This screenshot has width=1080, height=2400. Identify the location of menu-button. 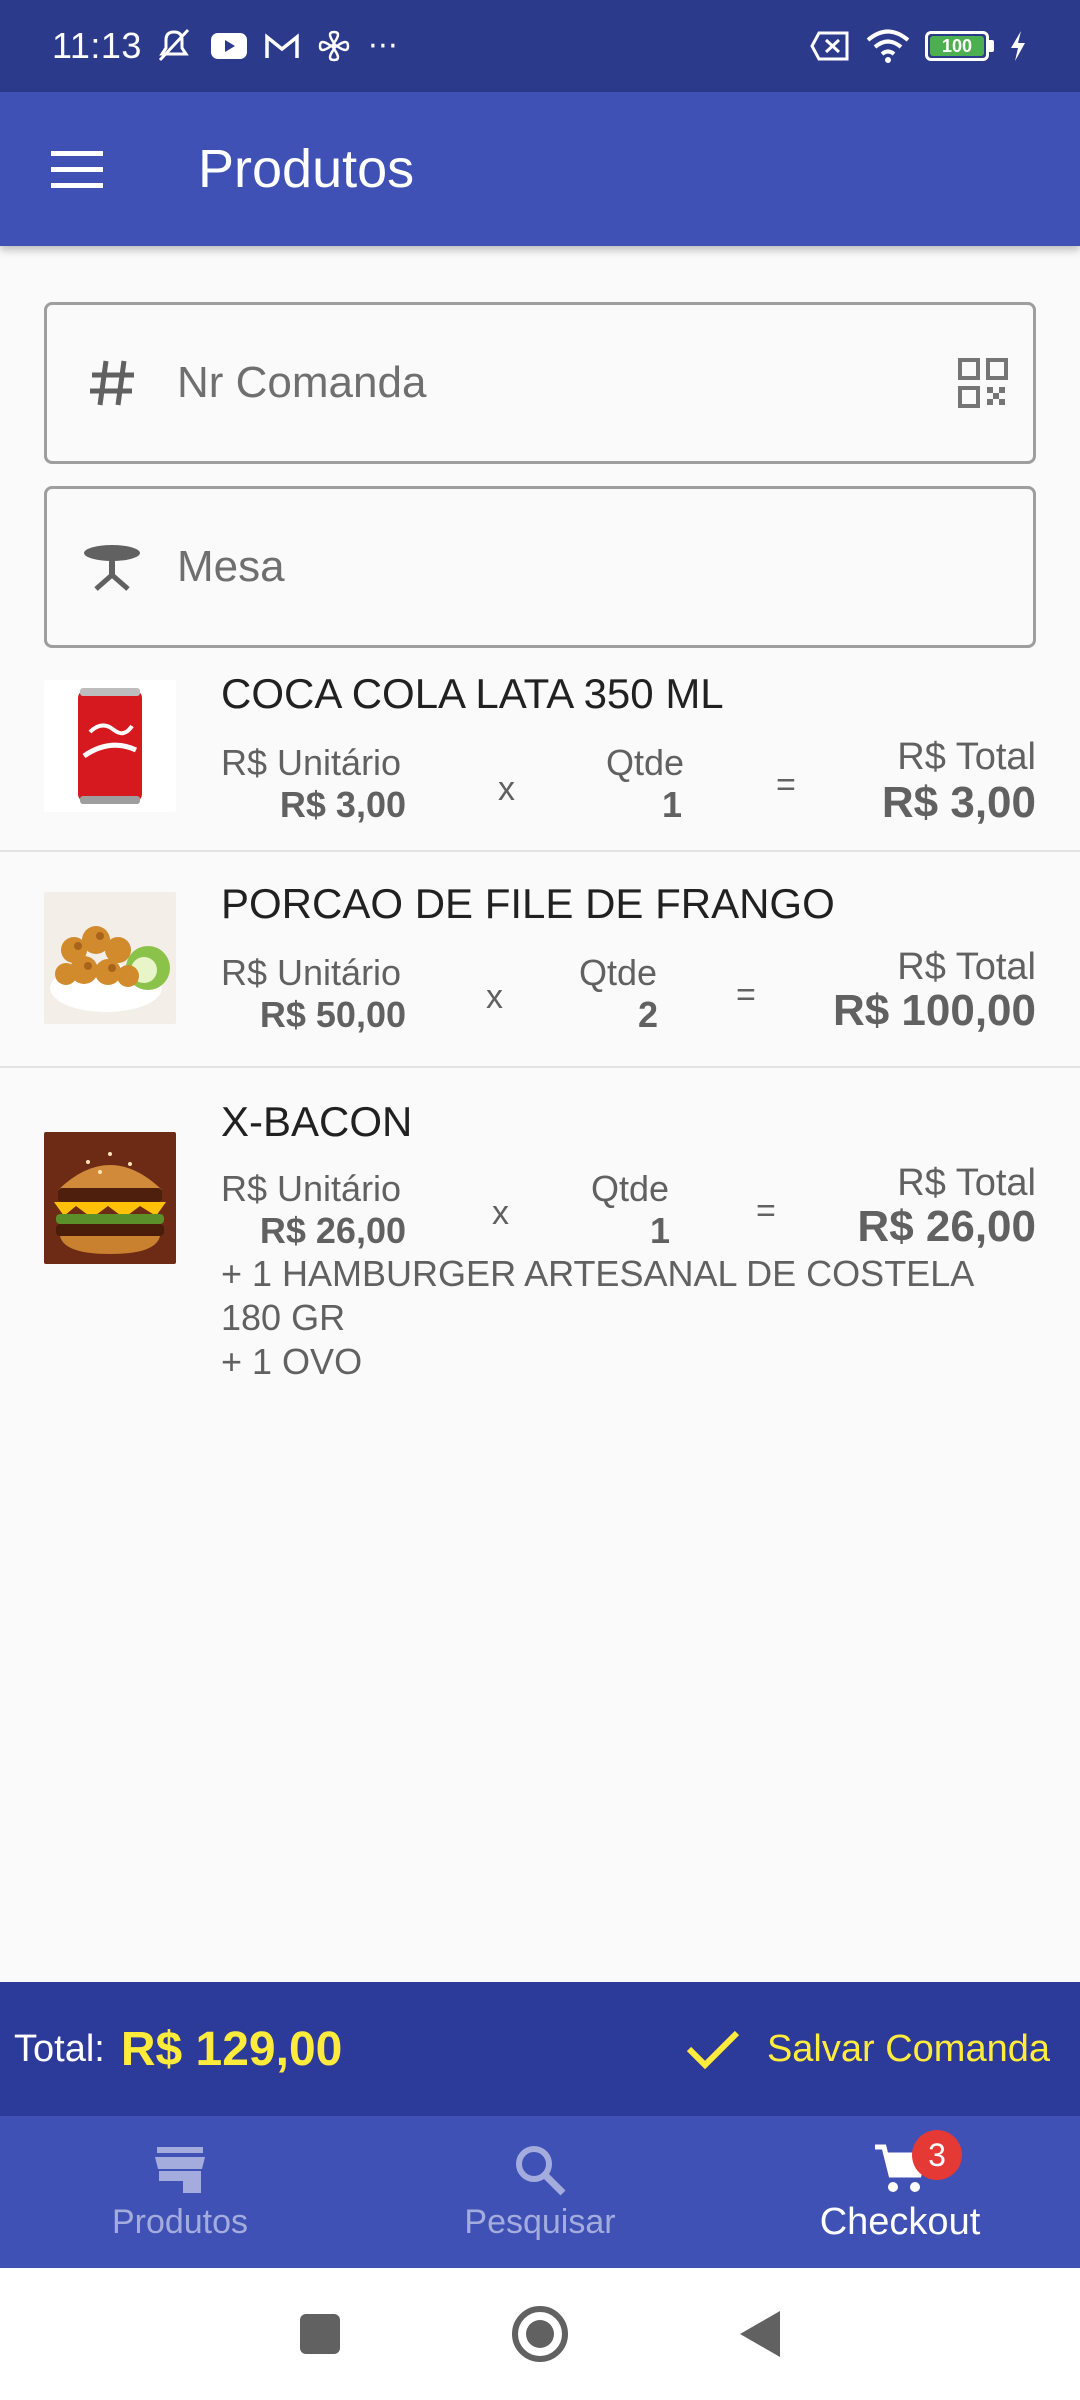
(77, 169).